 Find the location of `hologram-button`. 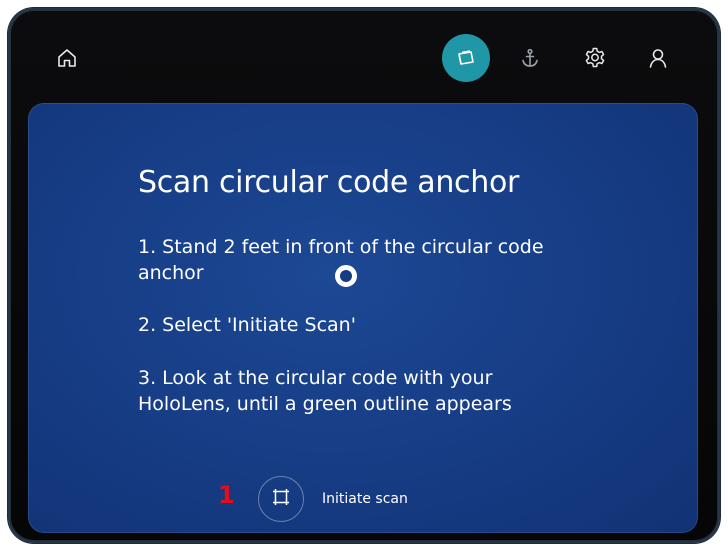

hologram-button is located at coordinates (466, 58).